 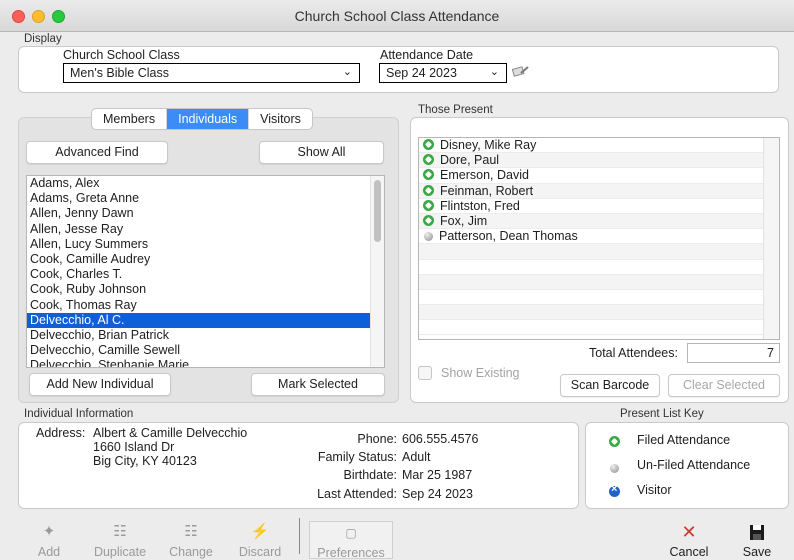 What do you see at coordinates (610, 385) in the screenshot?
I see `scan-barcode-button: Scan Barcode` at bounding box center [610, 385].